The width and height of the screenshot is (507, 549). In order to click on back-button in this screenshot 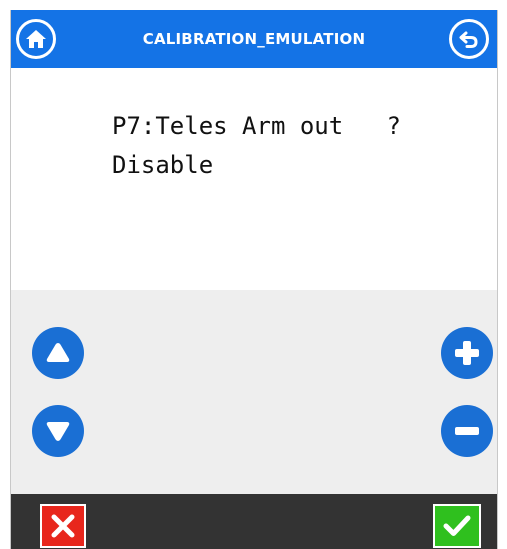, I will do `click(469, 39)`.